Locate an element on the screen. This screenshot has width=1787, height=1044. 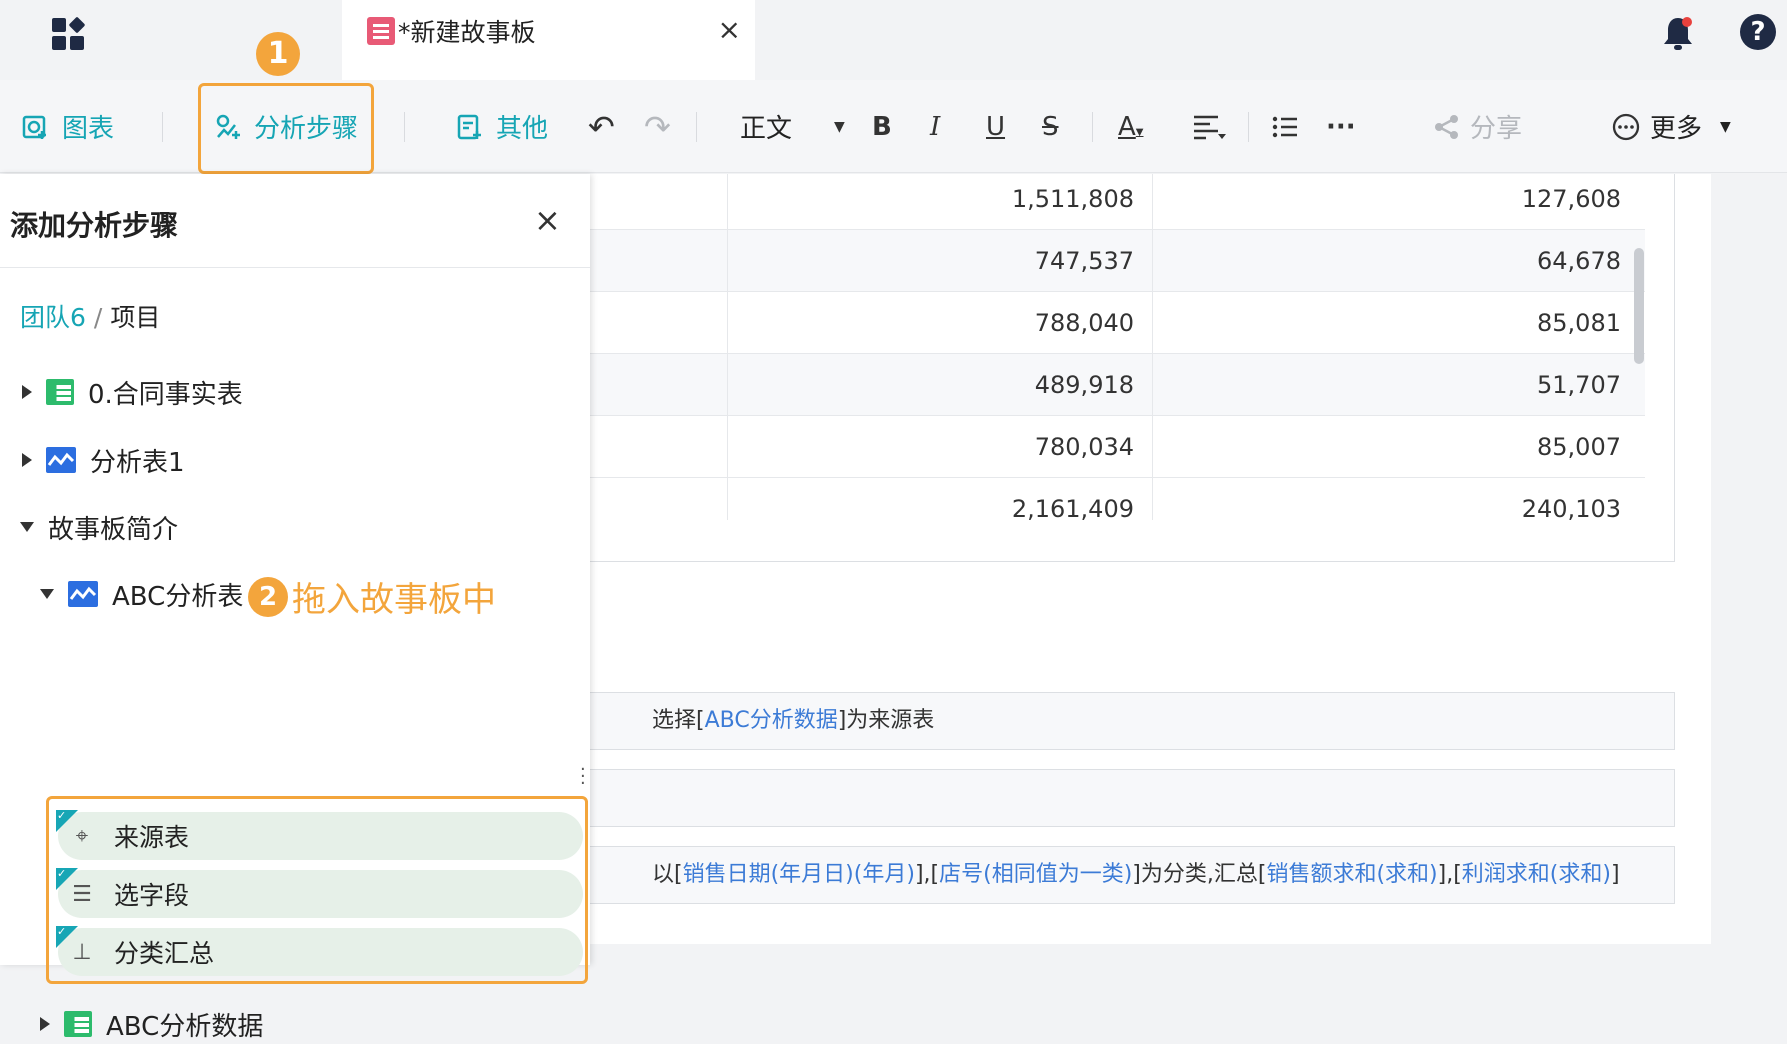
step-text: 以[ is located at coordinates (667, 874).